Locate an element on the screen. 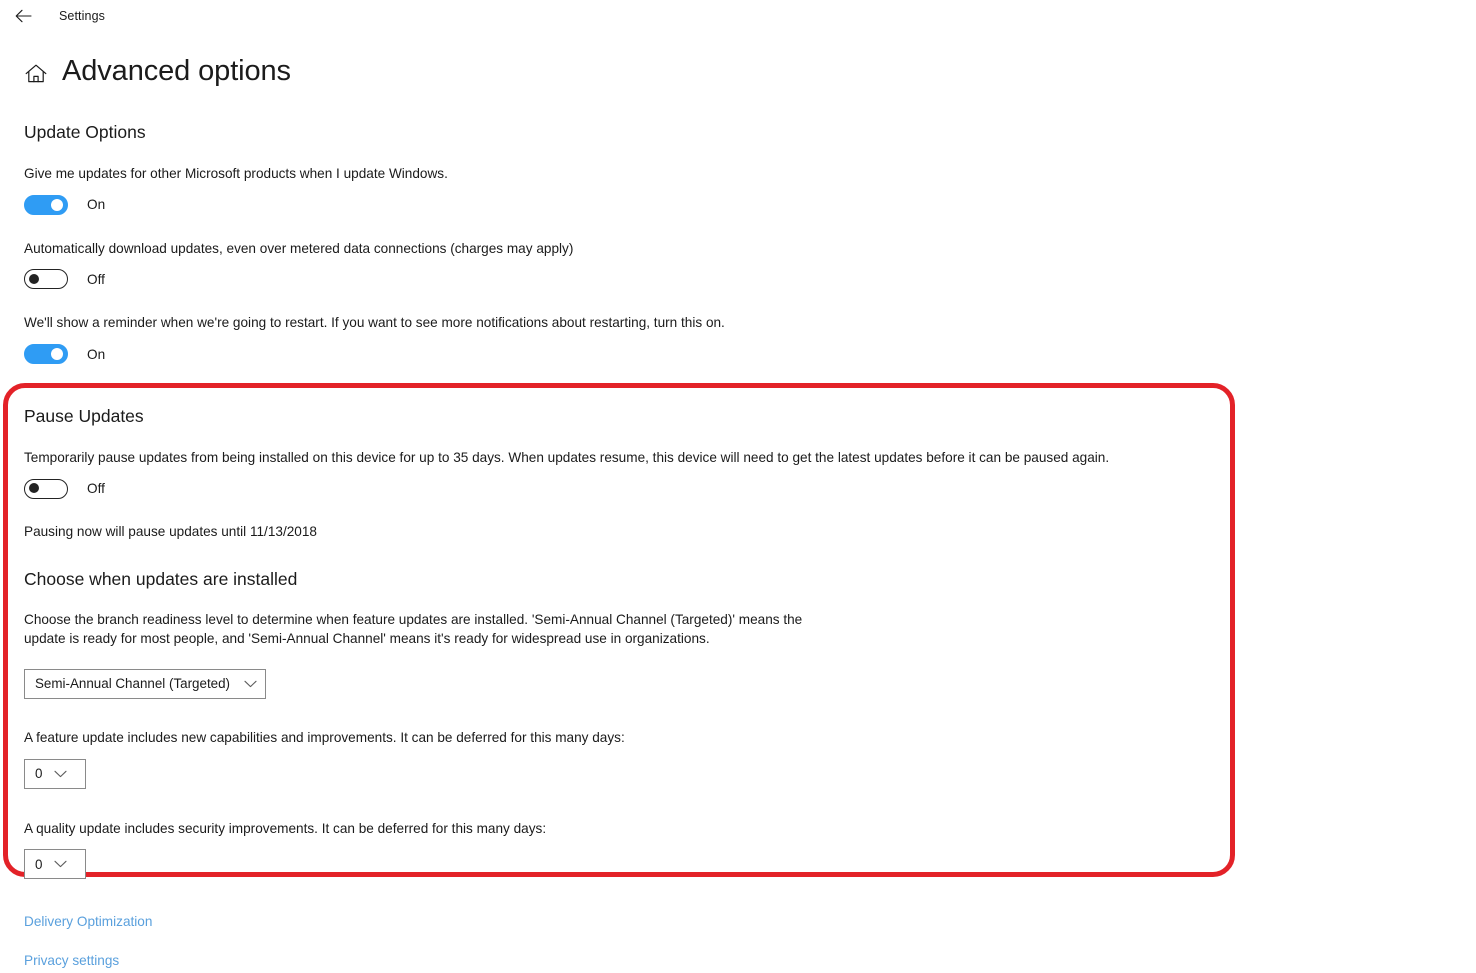 The width and height of the screenshot is (1476, 973). branch-readiness-dropdown: Semi-Annual Channel (Targeted) is located at coordinates (145, 683).